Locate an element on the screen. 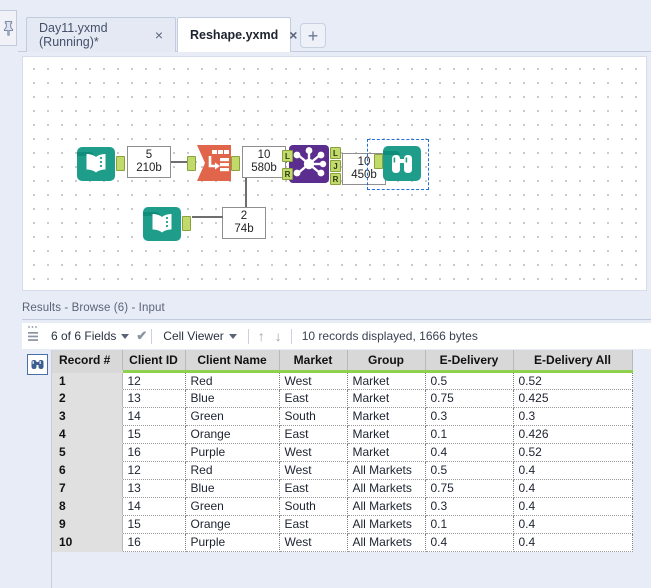 The height and width of the screenshot is (588, 651). cell-client-id: 15 is located at coordinates (154, 434).